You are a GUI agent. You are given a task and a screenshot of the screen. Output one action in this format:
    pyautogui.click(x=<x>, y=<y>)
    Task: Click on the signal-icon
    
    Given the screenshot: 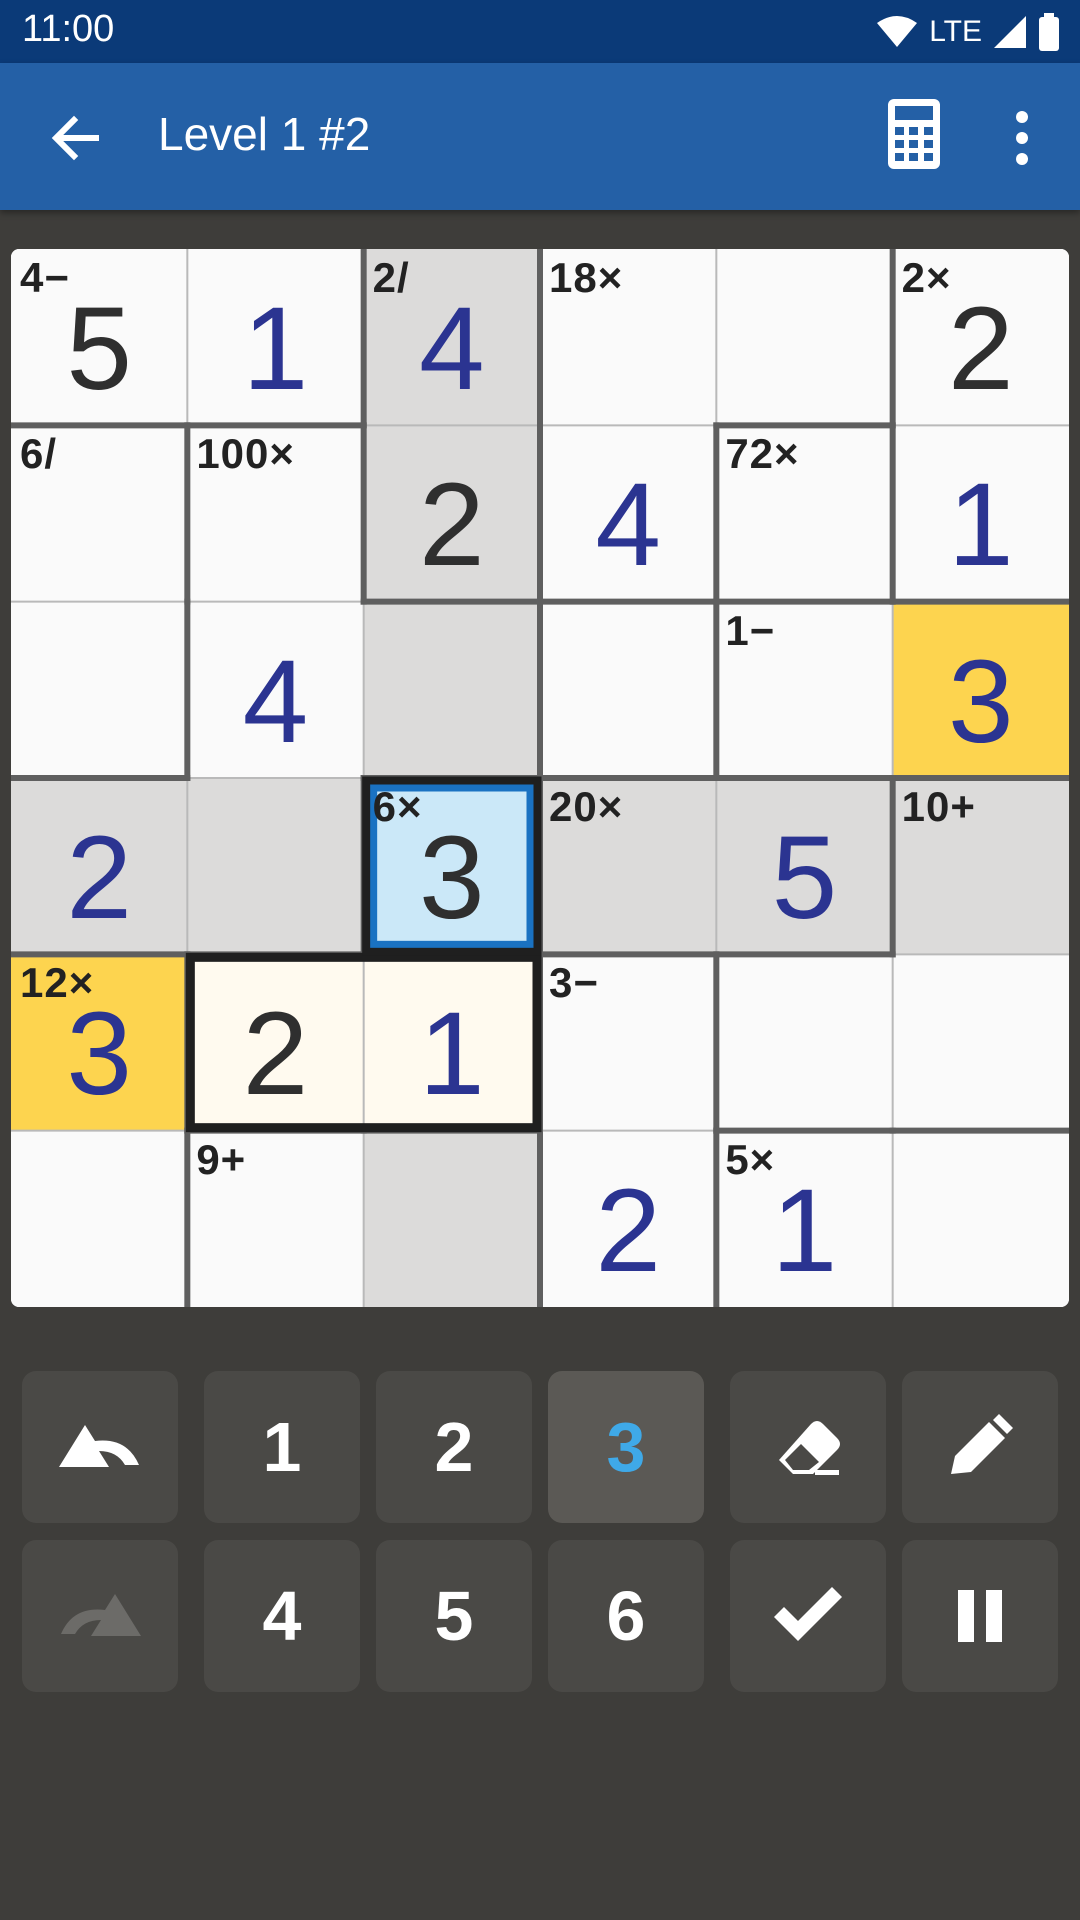 What is the action you would take?
    pyautogui.click(x=1010, y=32)
    